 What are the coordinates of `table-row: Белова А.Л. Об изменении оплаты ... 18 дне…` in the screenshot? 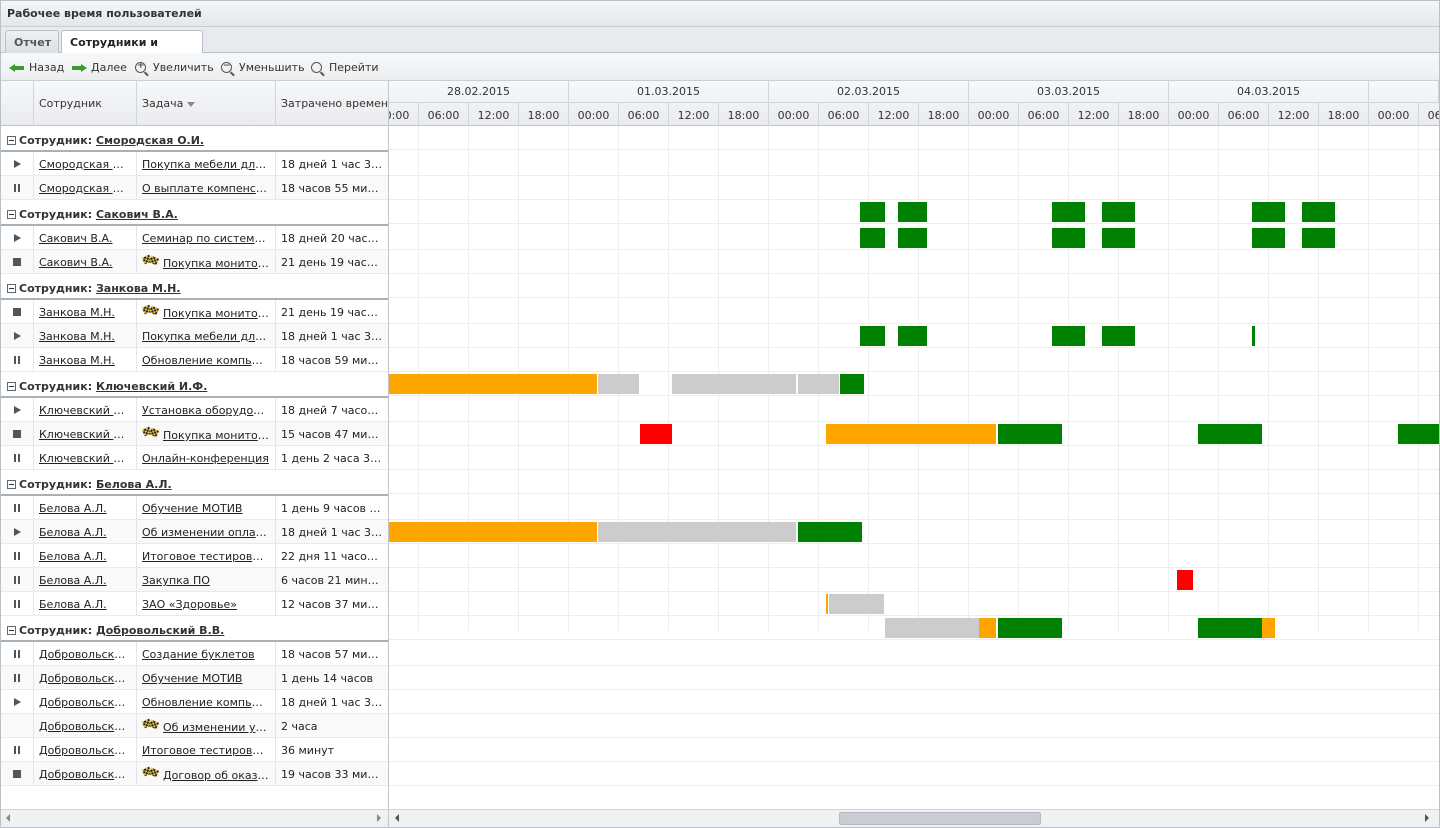 It's located at (194, 532).